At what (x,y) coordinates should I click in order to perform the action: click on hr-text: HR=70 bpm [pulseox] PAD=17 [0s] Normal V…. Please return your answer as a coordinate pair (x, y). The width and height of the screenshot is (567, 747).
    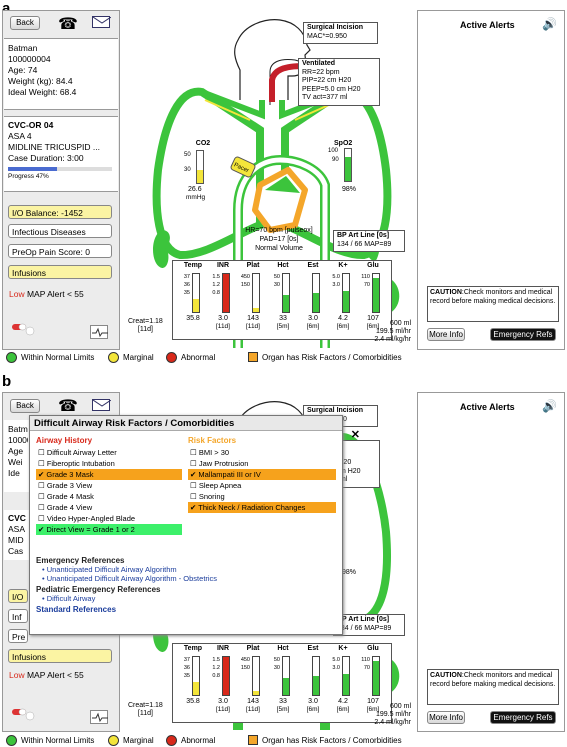
    Looking at the image, I should click on (279, 239).